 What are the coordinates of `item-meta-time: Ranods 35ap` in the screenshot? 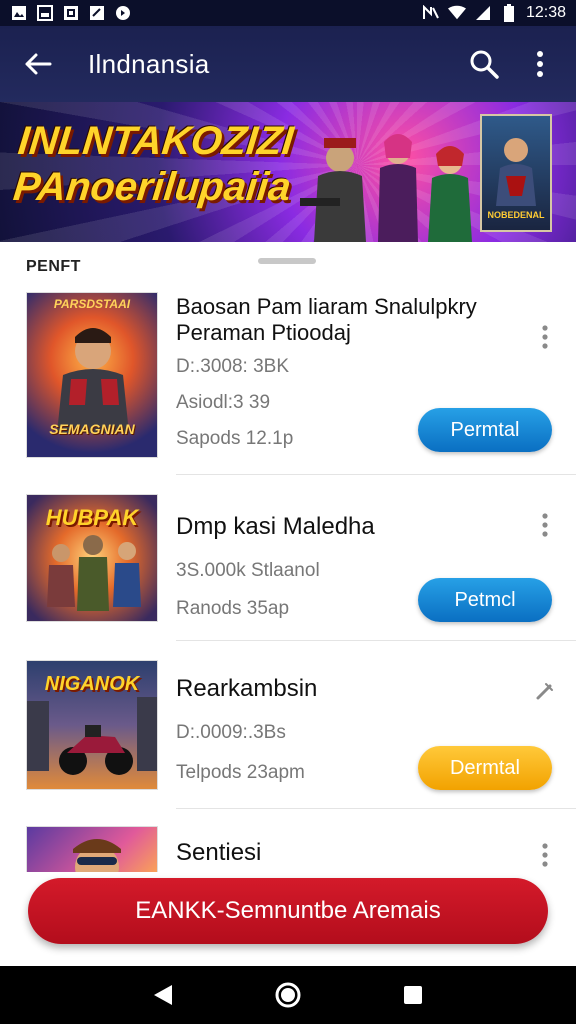 It's located at (233, 608).